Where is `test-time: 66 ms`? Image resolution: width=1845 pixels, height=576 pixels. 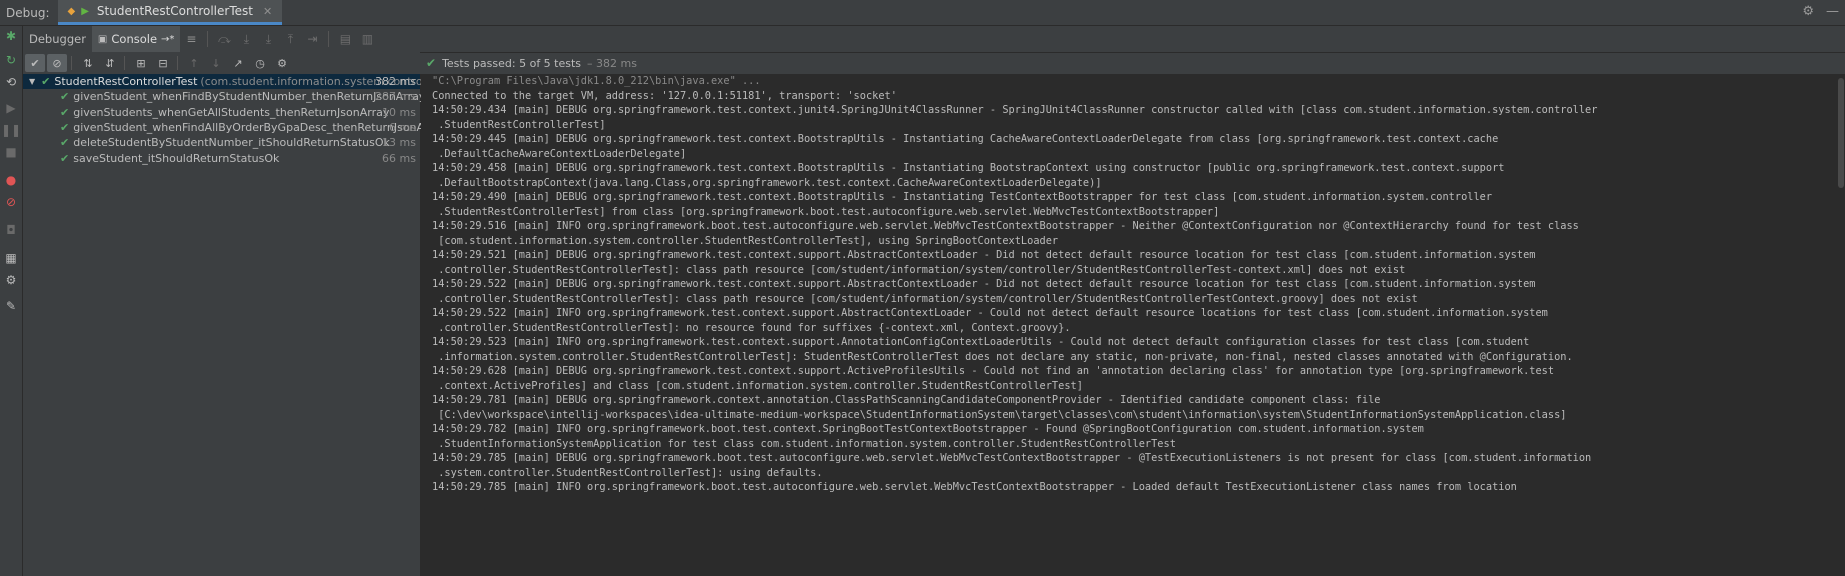 test-time: 66 ms is located at coordinates (399, 158).